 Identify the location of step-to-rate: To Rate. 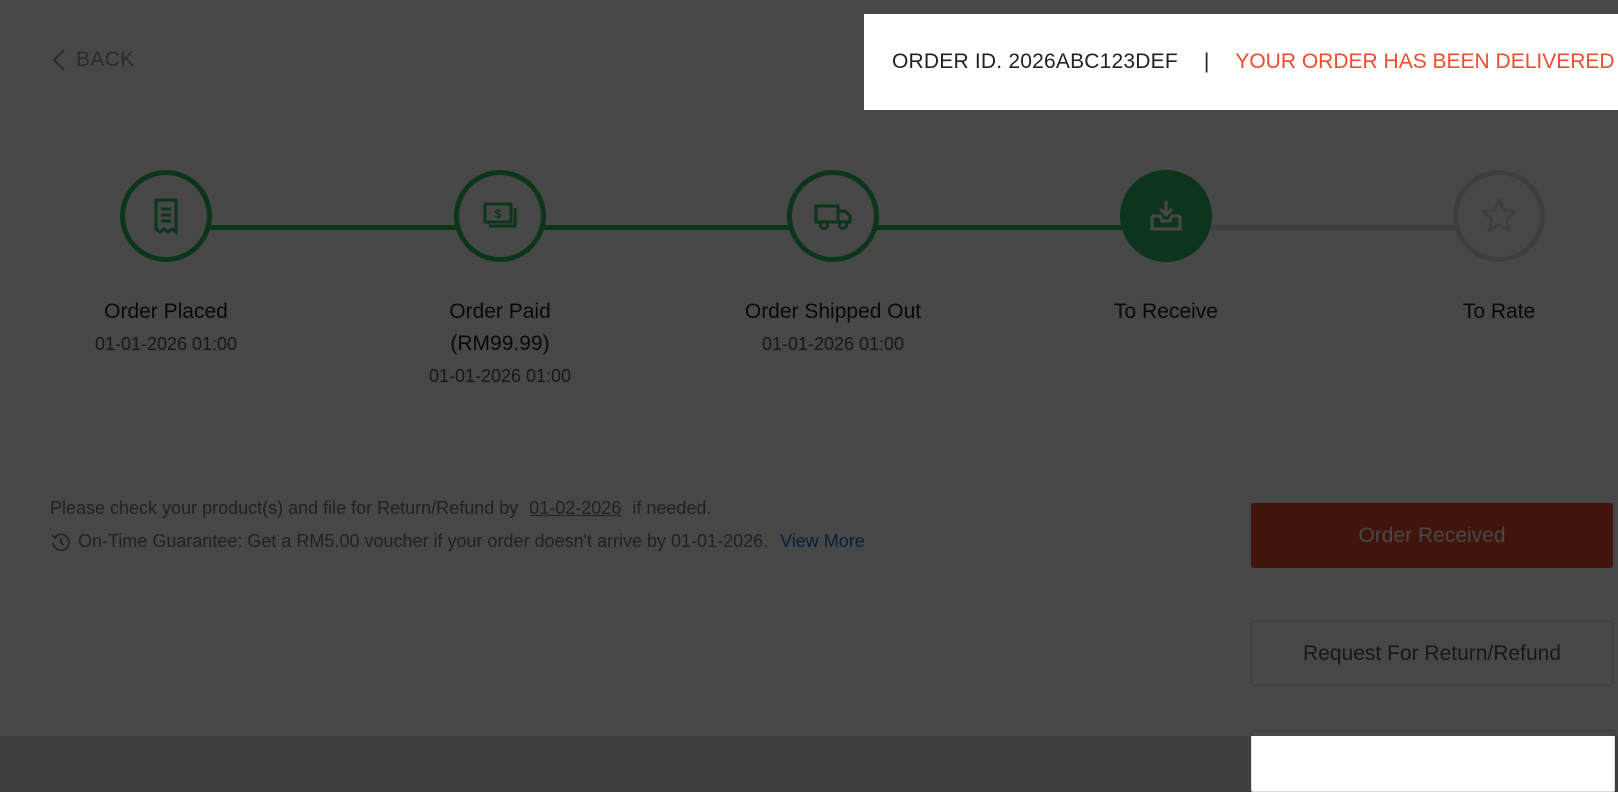
(1498, 249).